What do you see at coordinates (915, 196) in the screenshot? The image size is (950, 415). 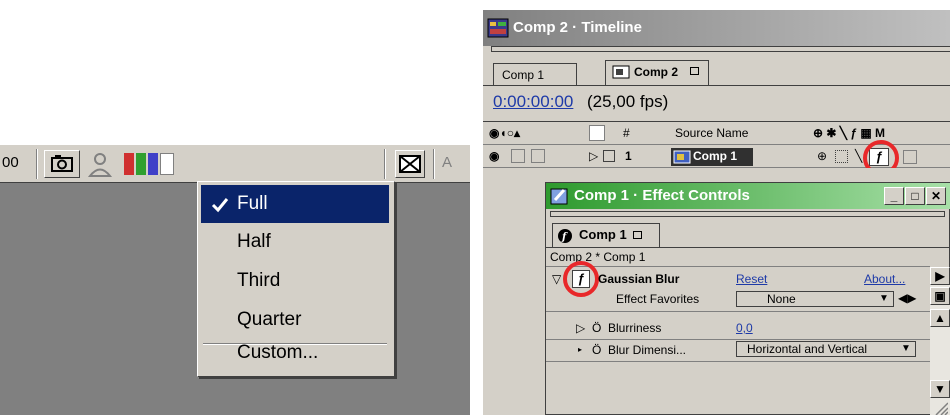 I see `maximize-button: □` at bounding box center [915, 196].